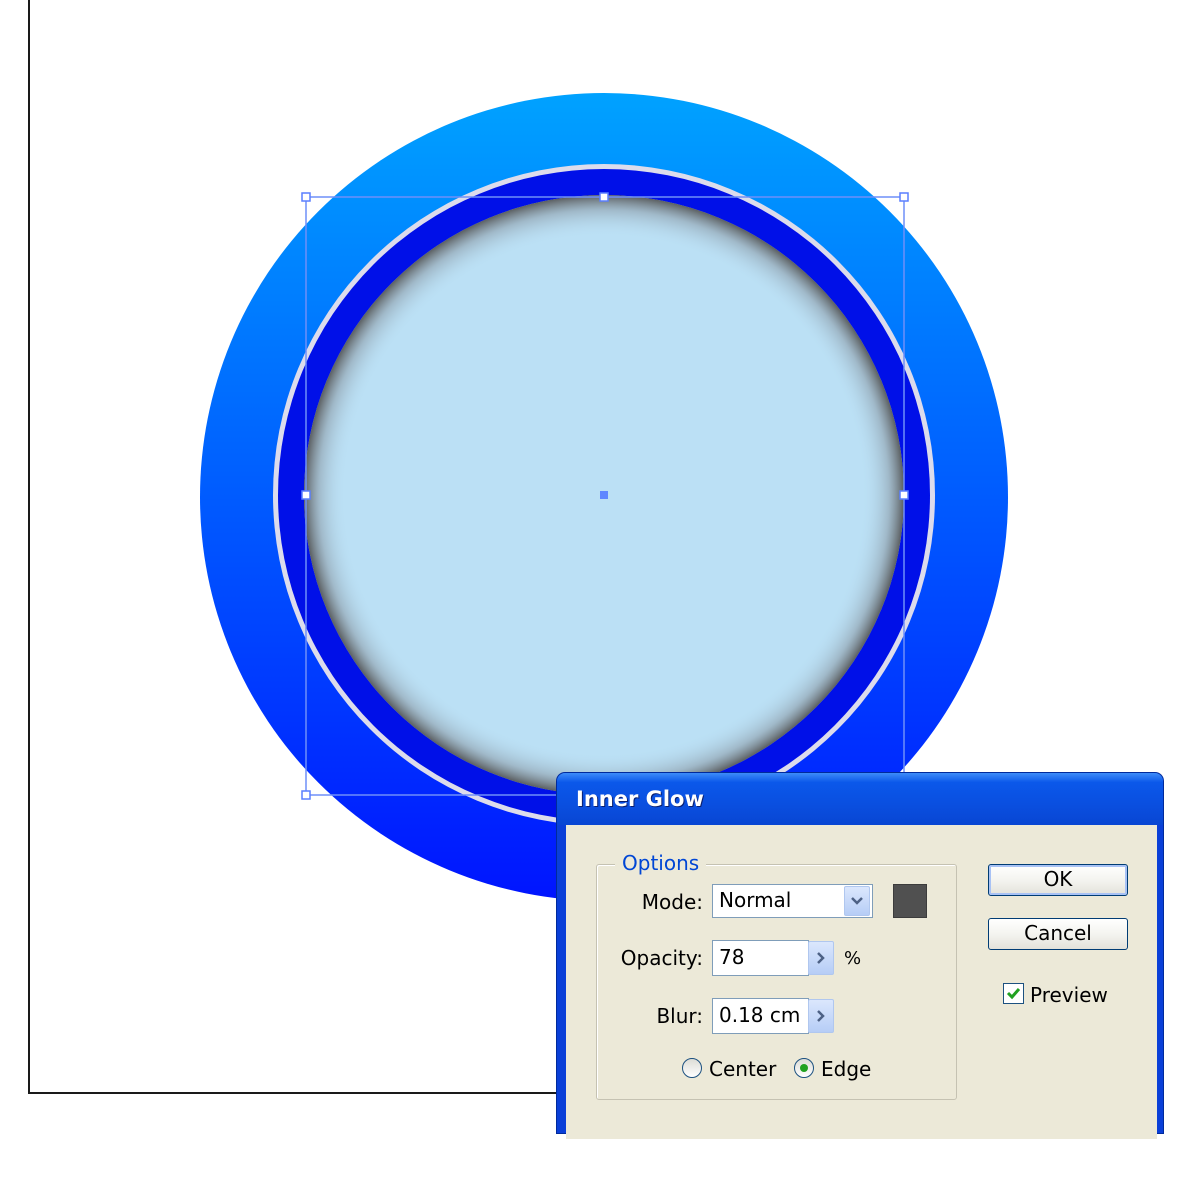 This screenshot has width=1181, height=1181. Describe the element at coordinates (672, 902) in the screenshot. I see `mode-label: Mode:` at that location.